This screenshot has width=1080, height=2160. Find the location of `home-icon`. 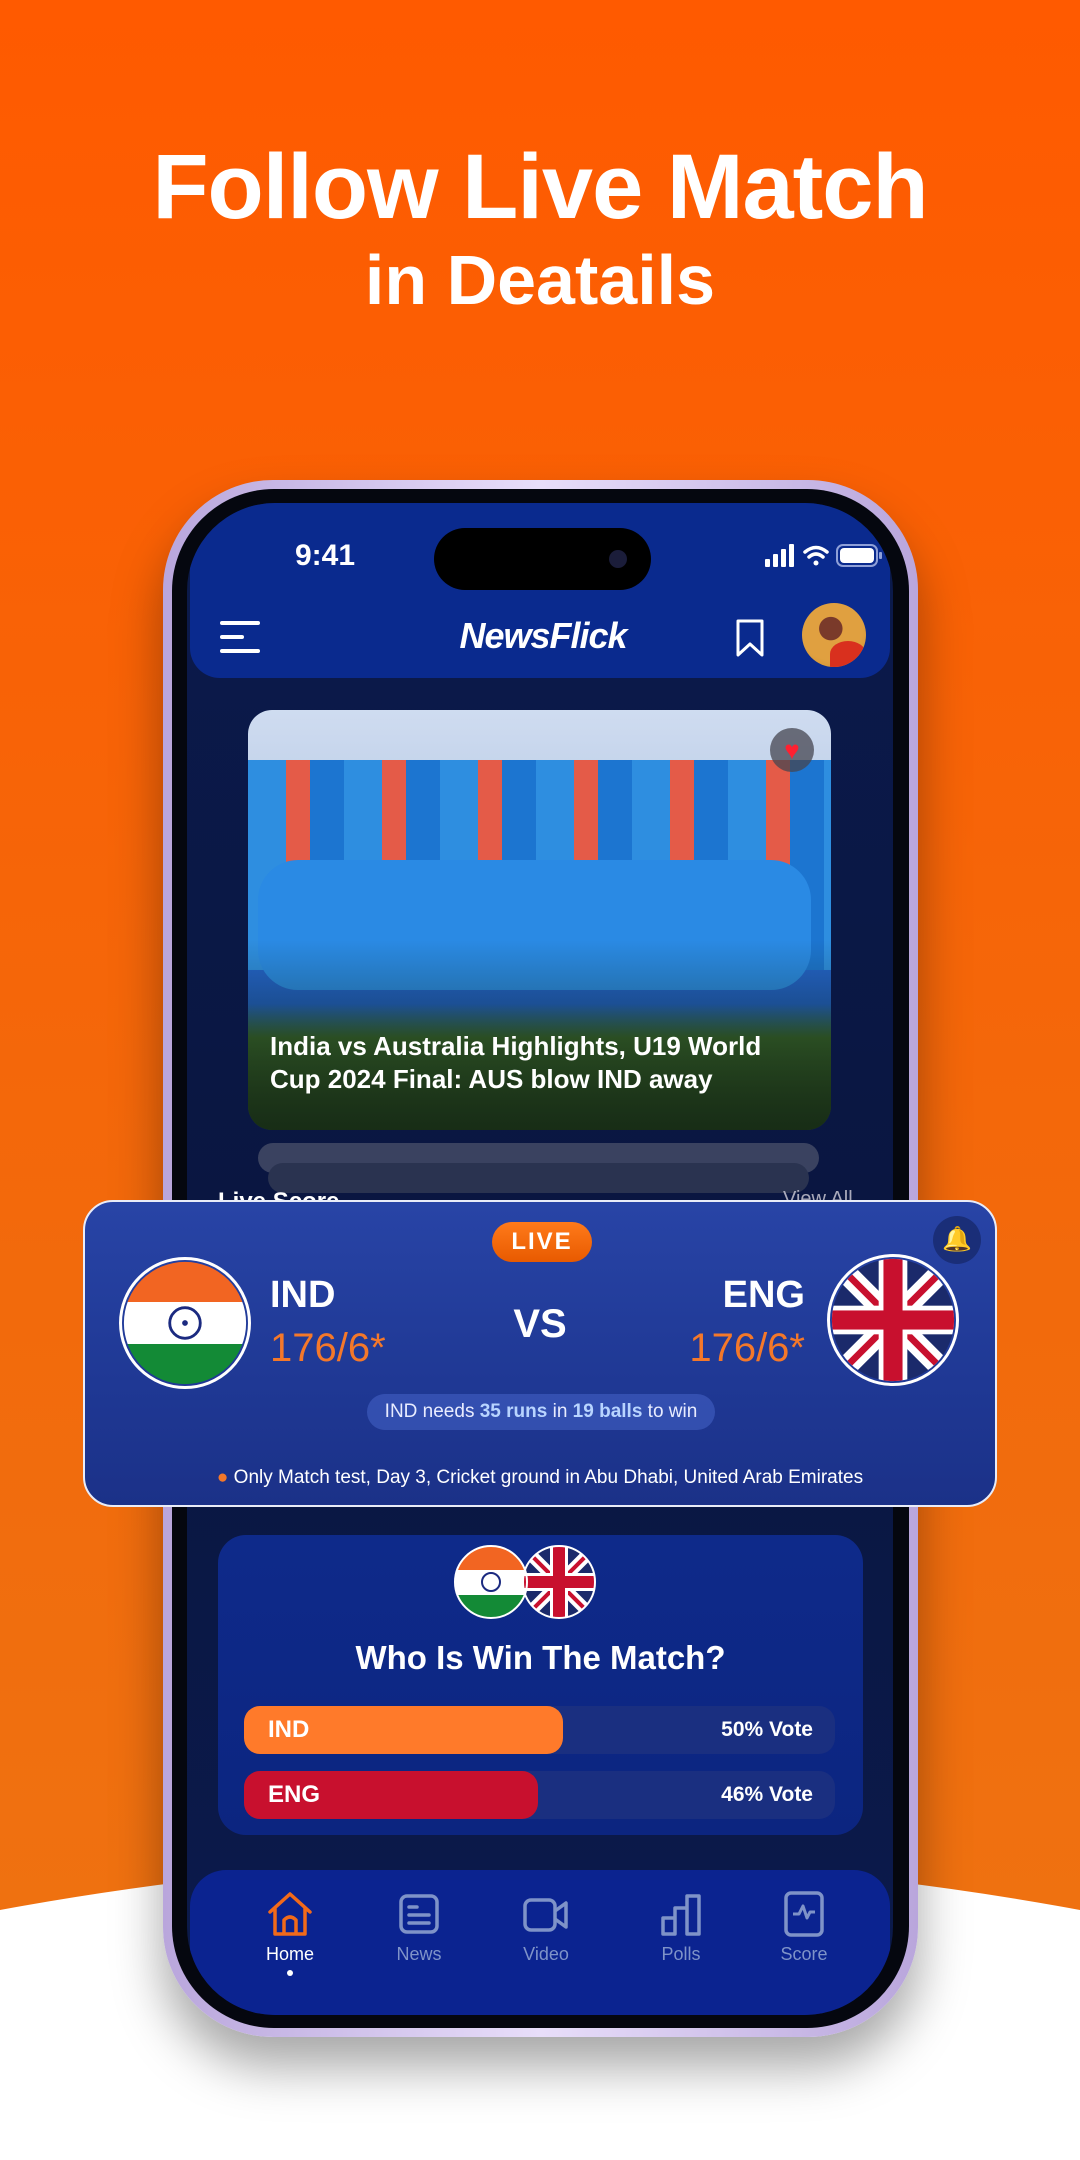

home-icon is located at coordinates (290, 1914).